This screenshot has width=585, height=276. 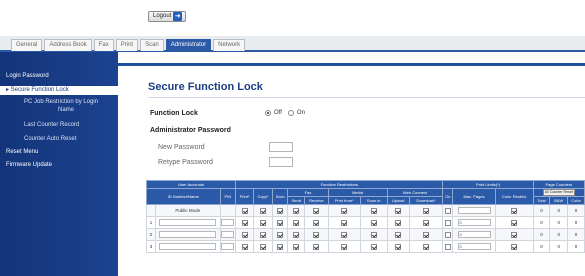 I want to click on col-receive: Receive, so click(x=316, y=200).